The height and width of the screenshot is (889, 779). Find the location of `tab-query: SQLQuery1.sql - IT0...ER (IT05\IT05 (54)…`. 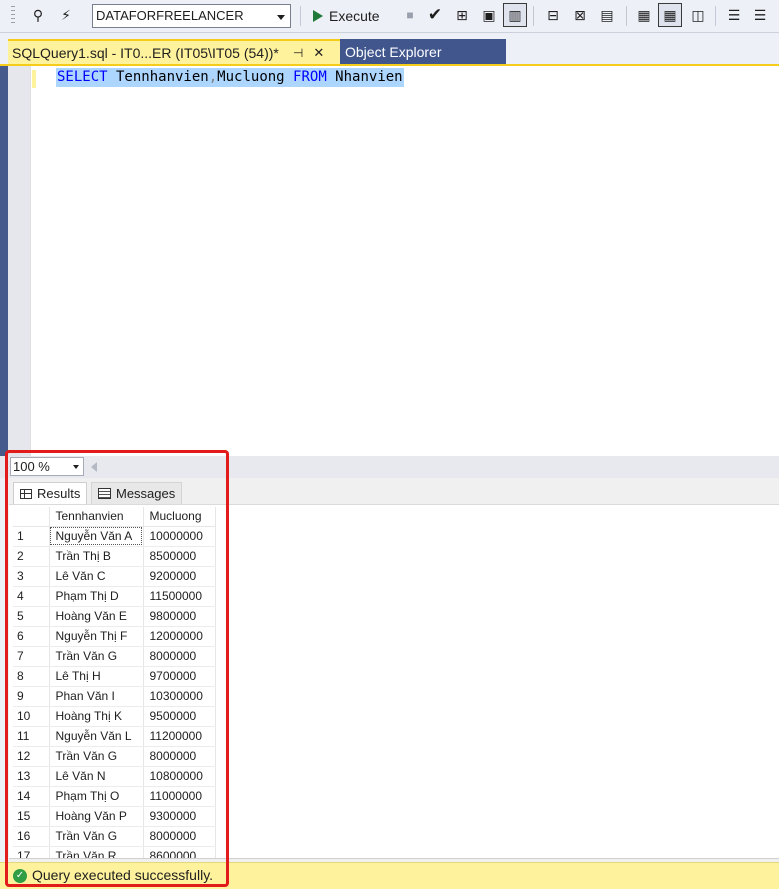

tab-query: SQLQuery1.sql - IT0...ER (IT05\IT05 (54)… is located at coordinates (174, 52).